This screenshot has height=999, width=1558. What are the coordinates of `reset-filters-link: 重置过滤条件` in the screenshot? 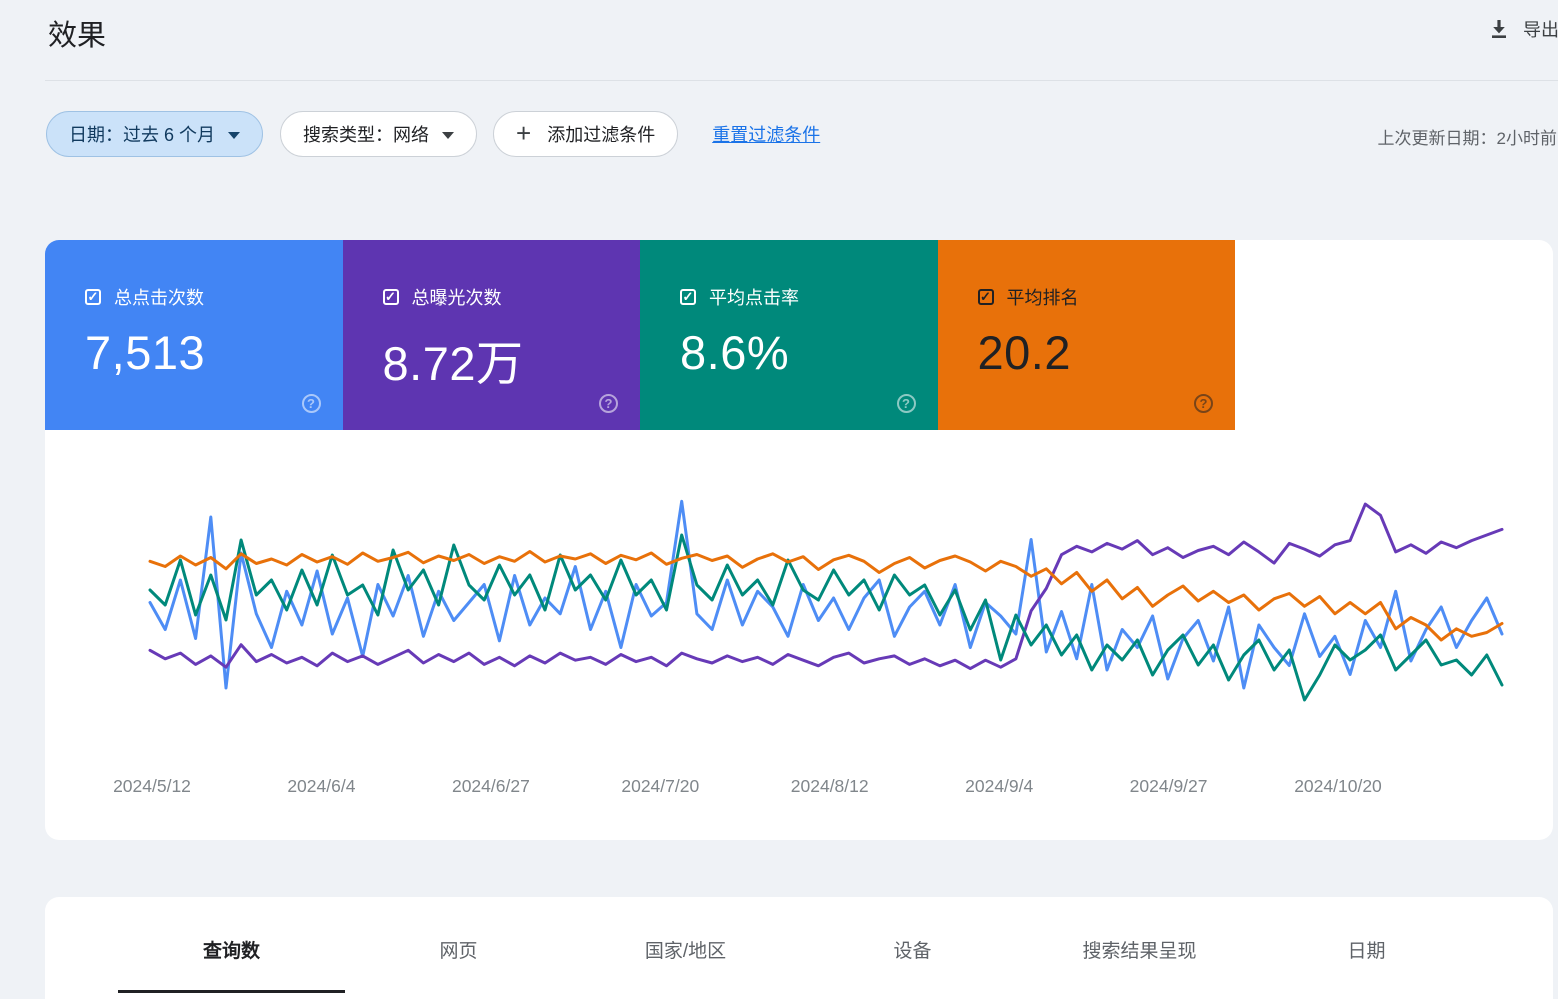 It's located at (766, 134).